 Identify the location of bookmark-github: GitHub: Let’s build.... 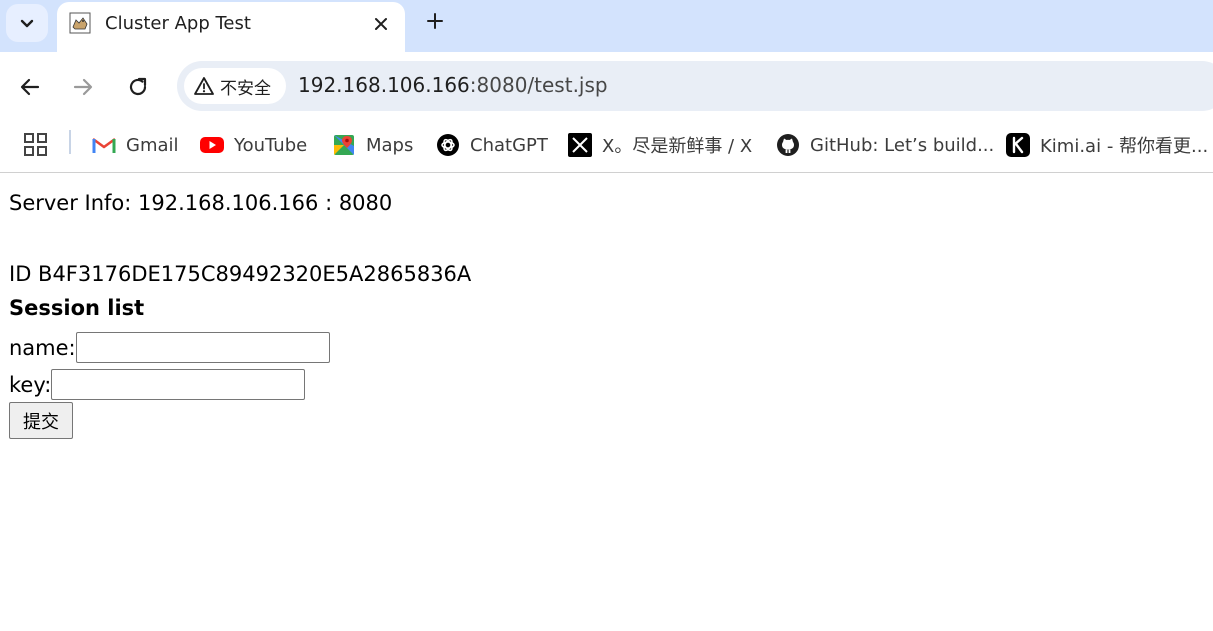
(885, 145).